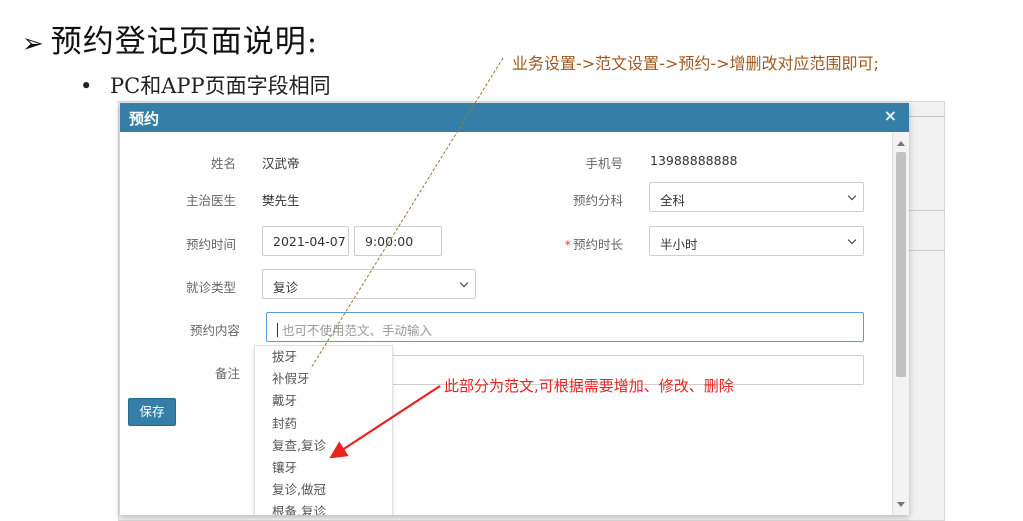  I want to click on close-icon: ×, so click(890, 115).